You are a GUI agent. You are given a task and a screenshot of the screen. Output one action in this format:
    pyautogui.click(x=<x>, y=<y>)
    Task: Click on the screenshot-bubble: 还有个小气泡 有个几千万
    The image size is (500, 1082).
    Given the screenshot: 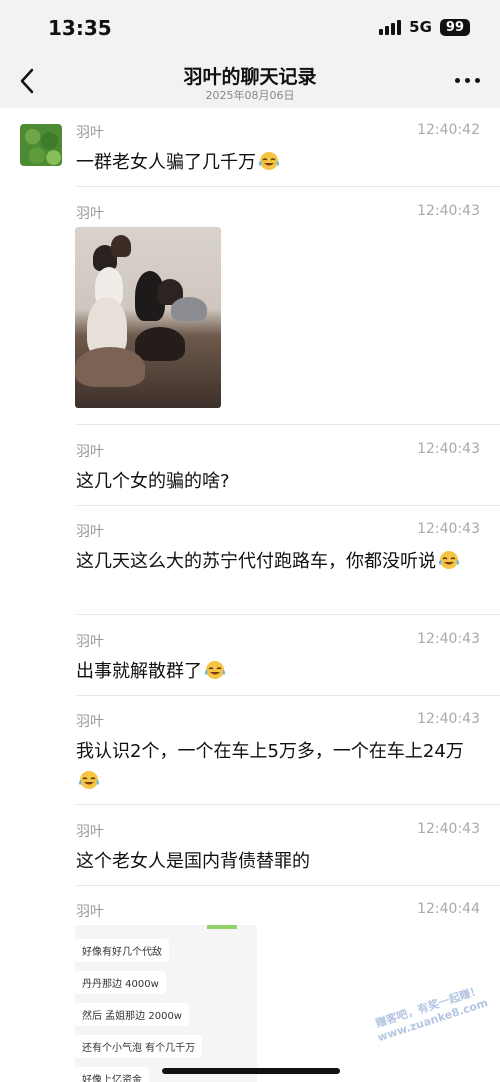 What is the action you would take?
    pyautogui.click(x=139, y=1046)
    